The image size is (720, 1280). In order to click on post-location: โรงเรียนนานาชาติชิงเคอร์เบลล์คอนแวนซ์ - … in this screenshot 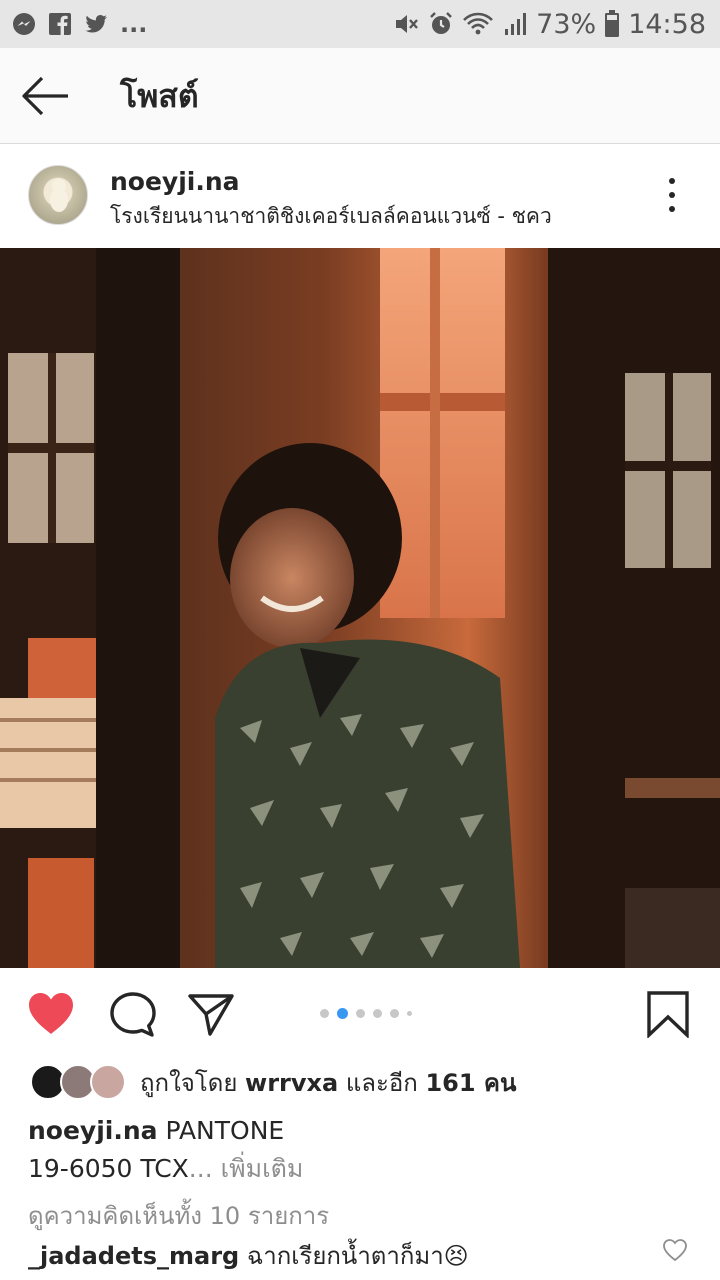, I will do `click(331, 216)`.